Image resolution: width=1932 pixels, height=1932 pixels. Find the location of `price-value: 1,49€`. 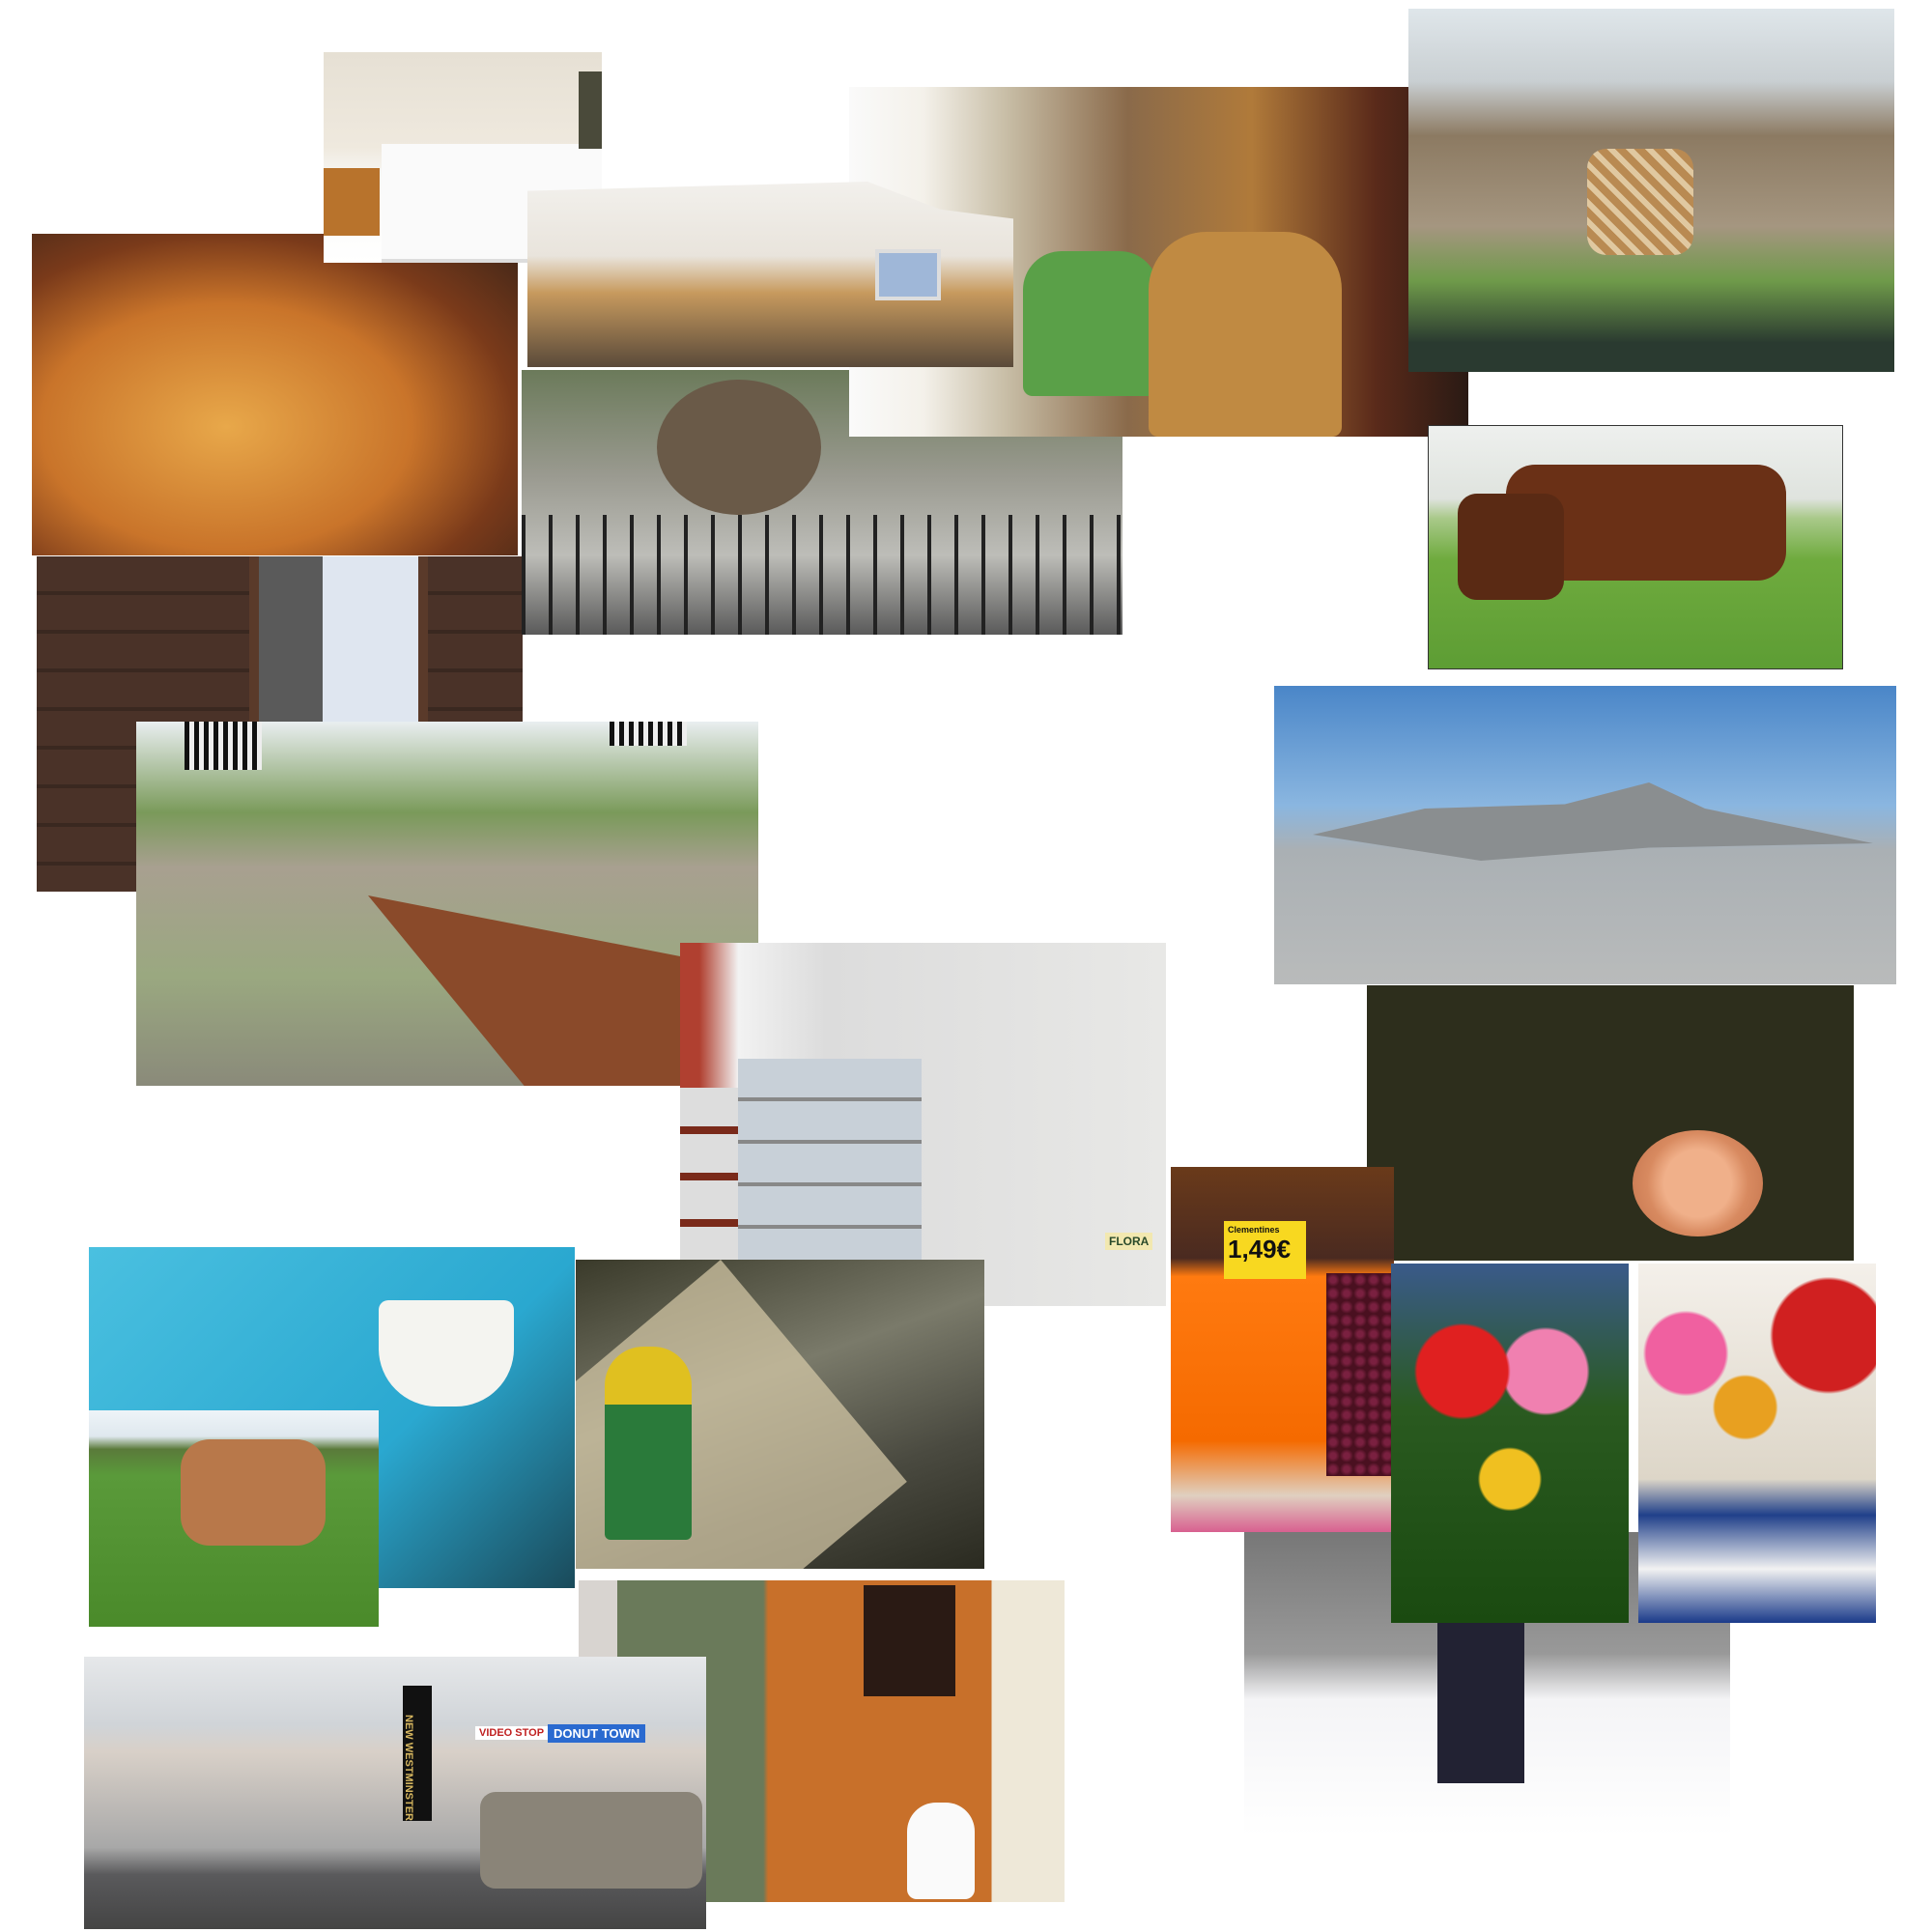

price-value: 1,49€ is located at coordinates (1260, 1249).